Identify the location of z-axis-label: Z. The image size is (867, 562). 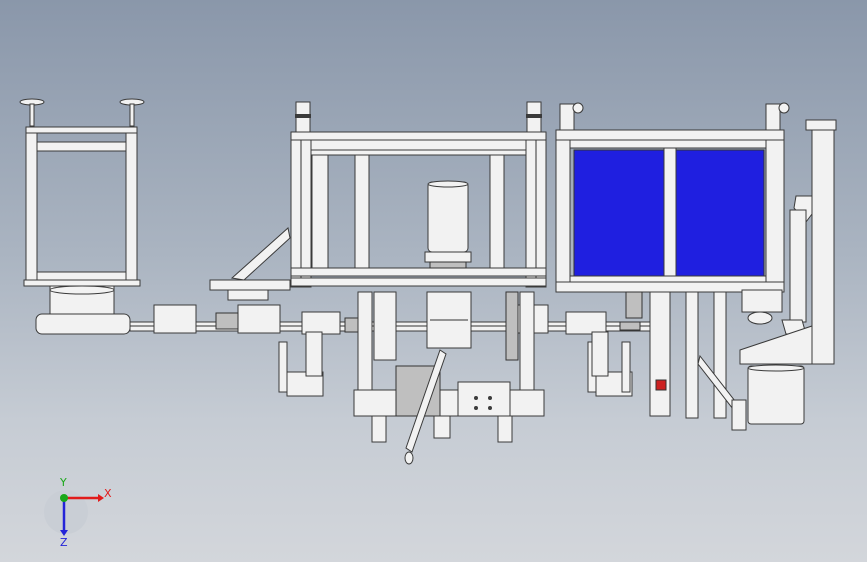
(64, 542).